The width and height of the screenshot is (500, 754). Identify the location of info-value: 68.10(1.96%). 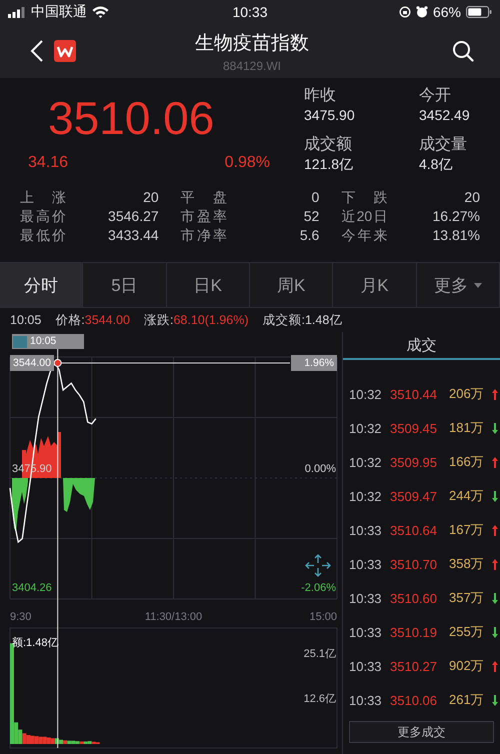
(210, 320).